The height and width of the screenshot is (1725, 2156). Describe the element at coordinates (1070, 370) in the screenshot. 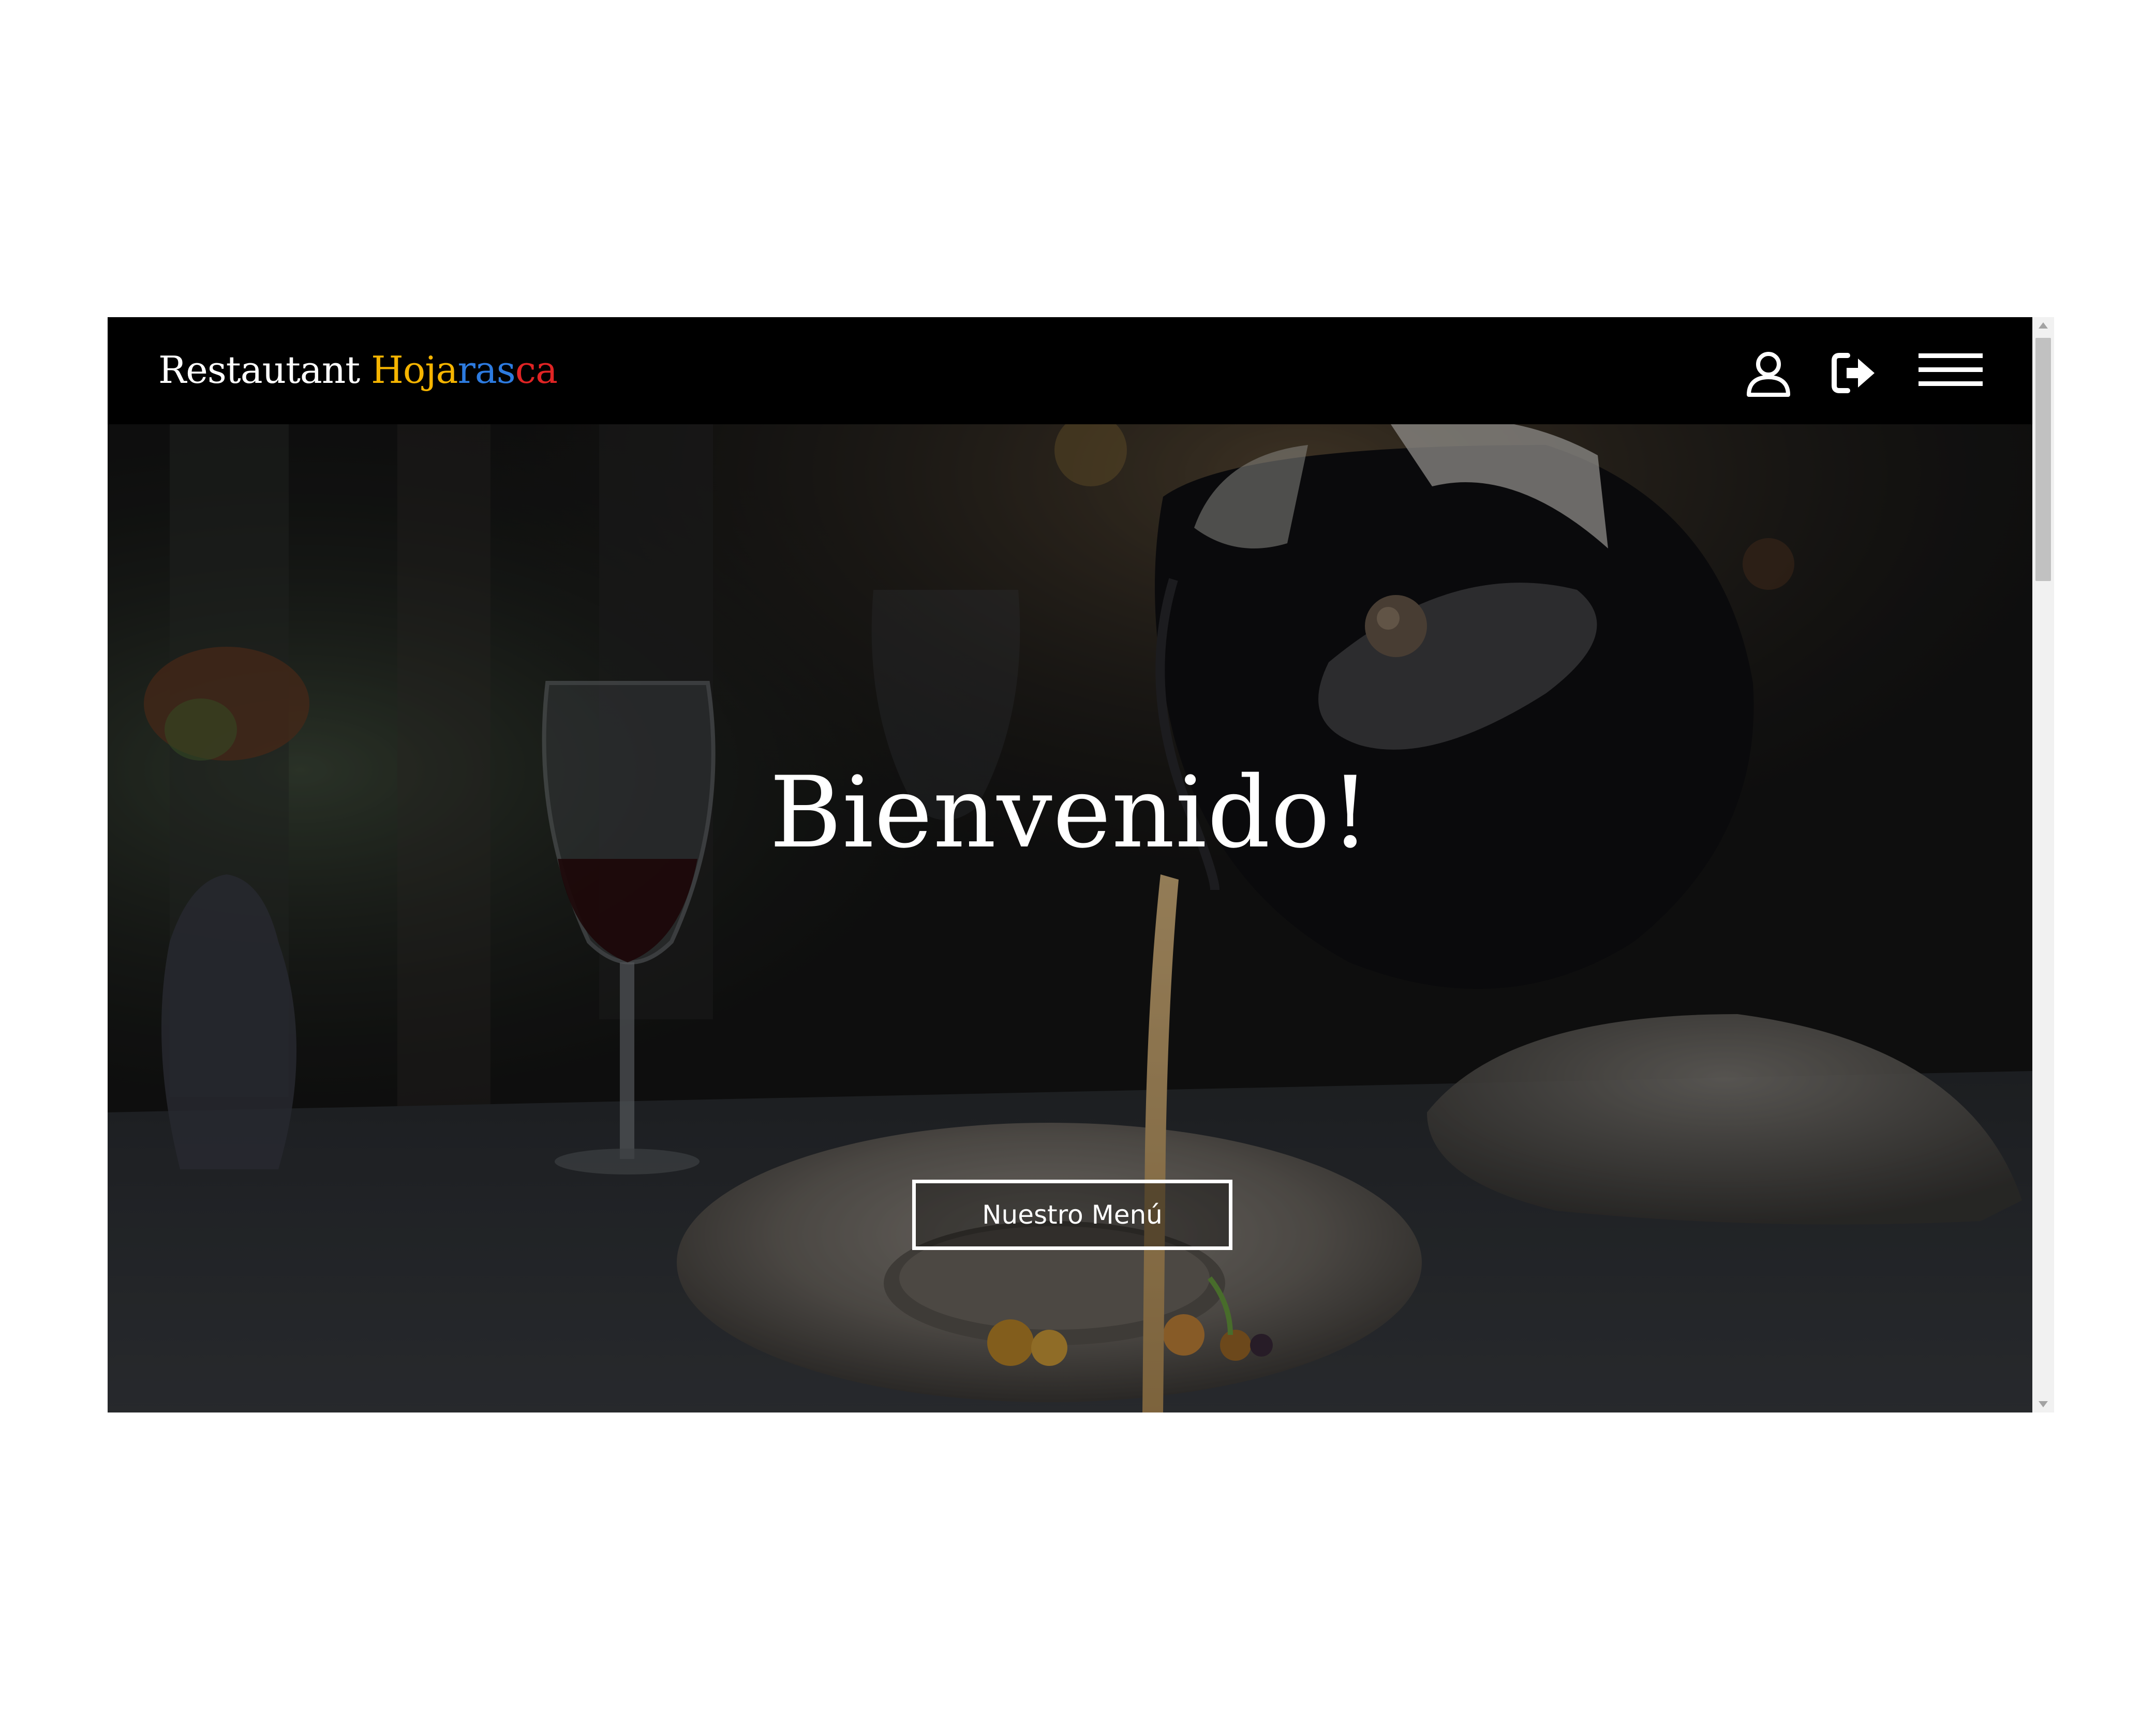

I see `top-navbar: Restautant Hojarasca` at that location.